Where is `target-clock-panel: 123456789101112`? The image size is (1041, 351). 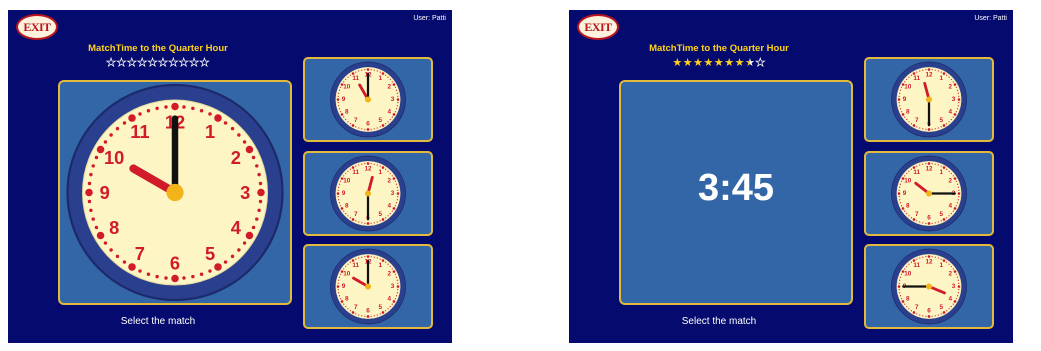 target-clock-panel: 123456789101112 is located at coordinates (175, 192).